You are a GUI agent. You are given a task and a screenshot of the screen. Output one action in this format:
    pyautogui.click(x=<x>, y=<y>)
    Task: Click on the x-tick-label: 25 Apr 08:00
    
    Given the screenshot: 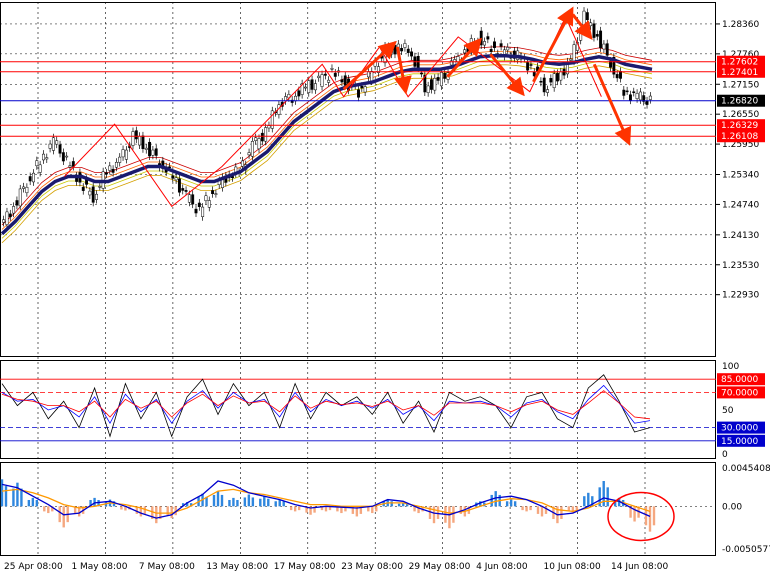 What is the action you would take?
    pyautogui.click(x=33, y=567)
    